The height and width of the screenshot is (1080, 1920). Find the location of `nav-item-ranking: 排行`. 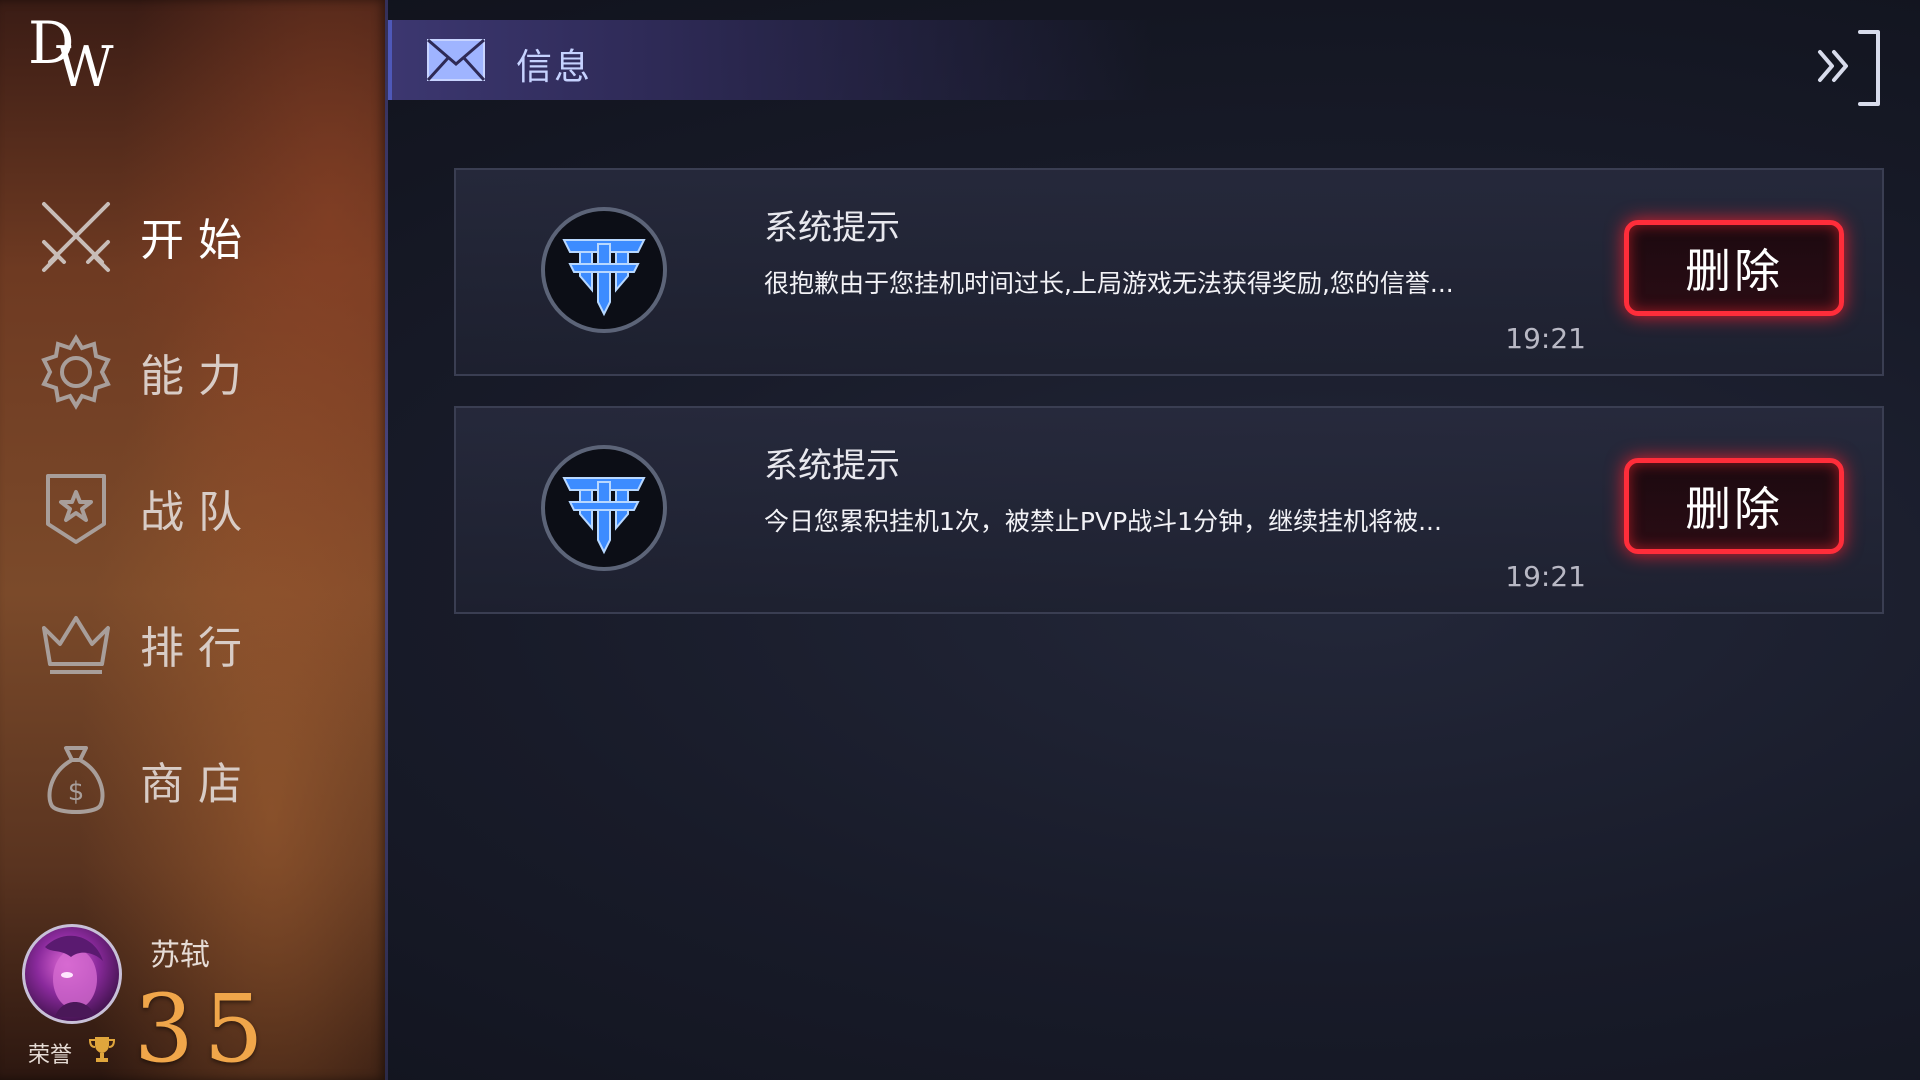

nav-item-ranking: 排行 is located at coordinates (193, 644).